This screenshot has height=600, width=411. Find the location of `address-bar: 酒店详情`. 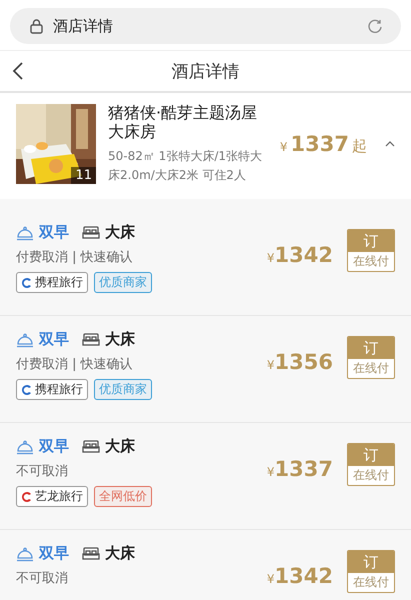

address-bar: 酒店详情 is located at coordinates (205, 26).